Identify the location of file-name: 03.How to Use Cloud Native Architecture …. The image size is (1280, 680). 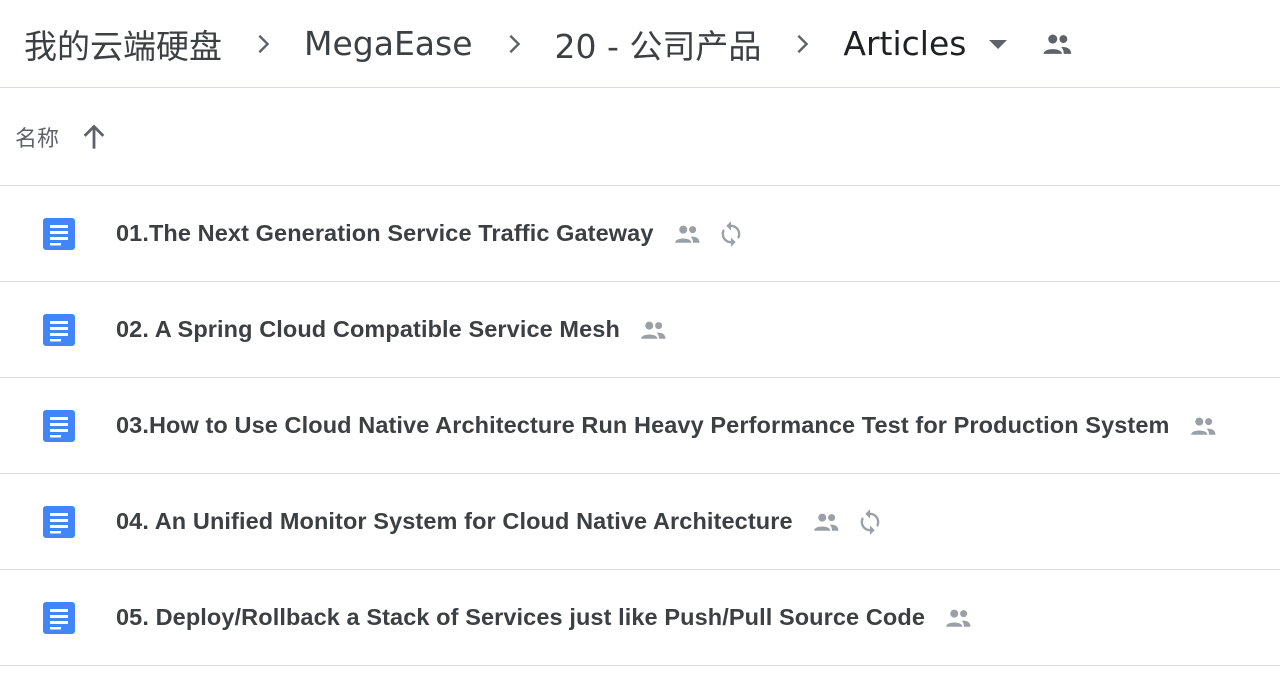
(643, 425).